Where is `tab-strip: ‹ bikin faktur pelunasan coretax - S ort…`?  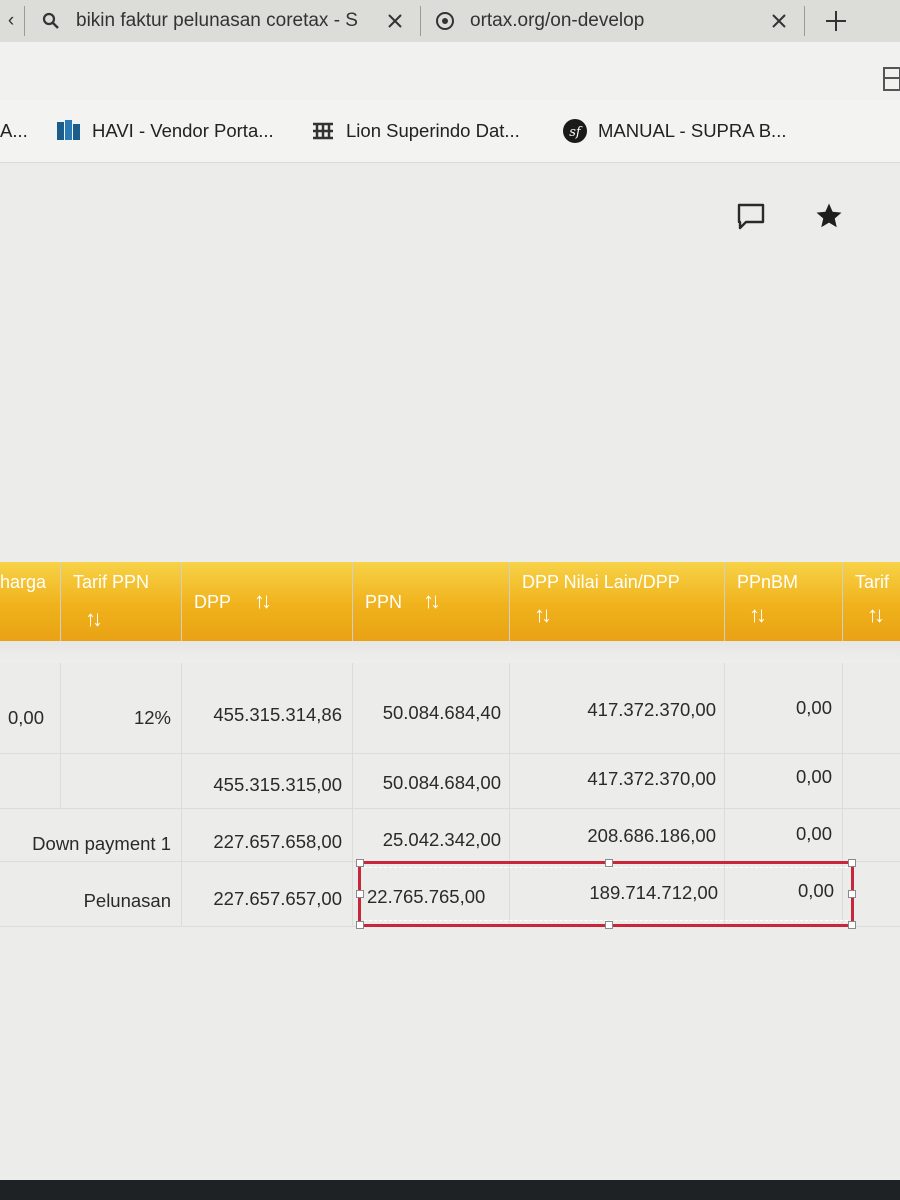 tab-strip: ‹ bikin faktur pelunasan coretax - S ort… is located at coordinates (450, 21).